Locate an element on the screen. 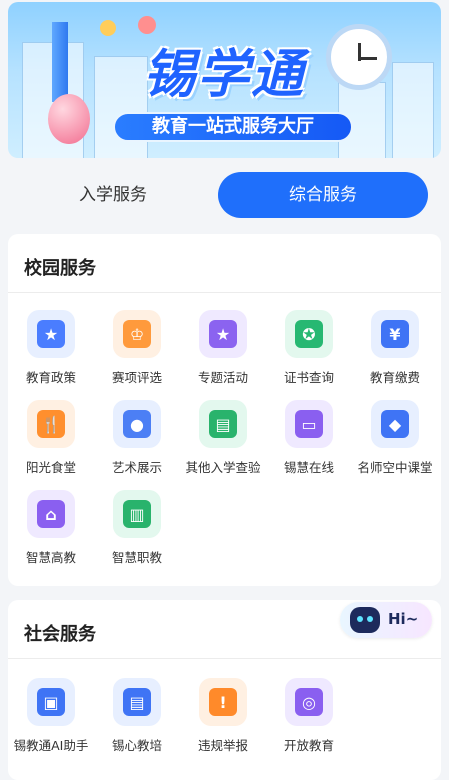  service-item: ◎ 开放教育 is located at coordinates (309, 716).